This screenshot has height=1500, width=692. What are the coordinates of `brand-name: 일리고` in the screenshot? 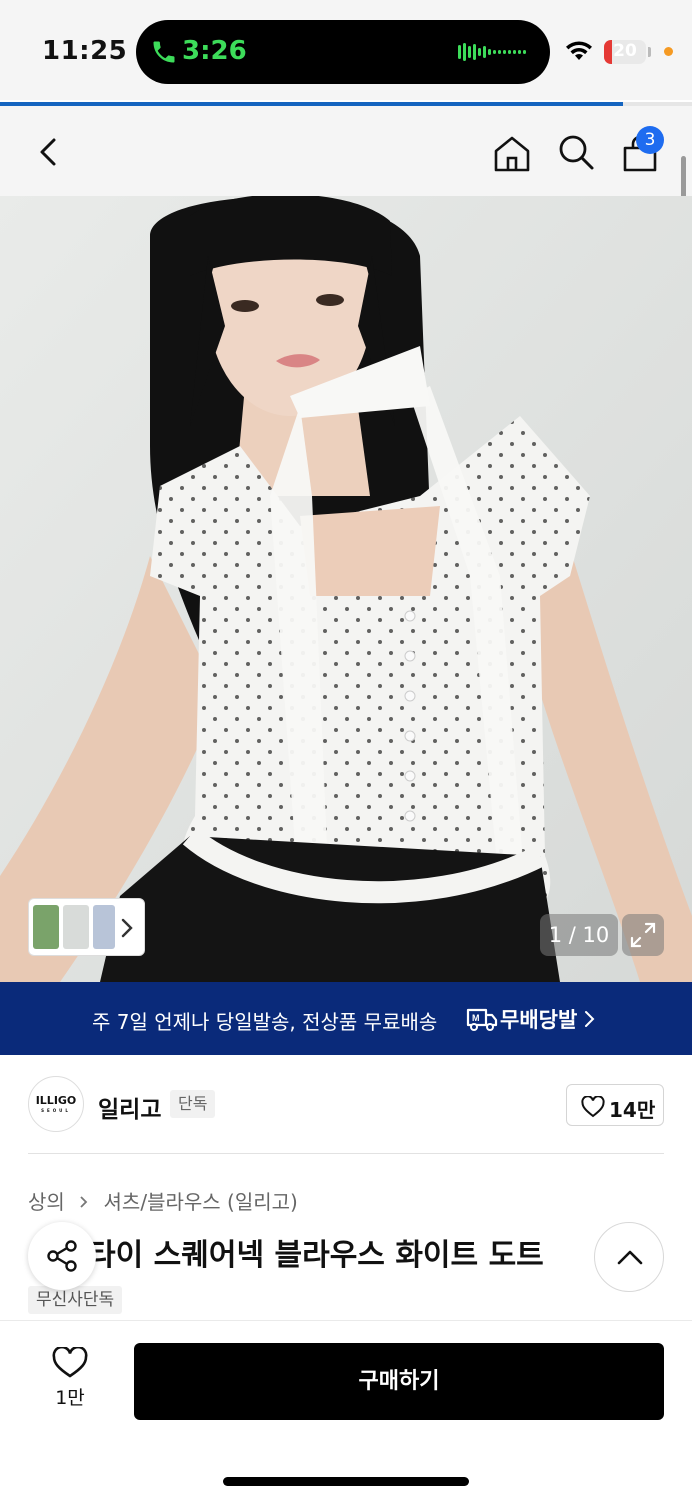 It's located at (129, 1107).